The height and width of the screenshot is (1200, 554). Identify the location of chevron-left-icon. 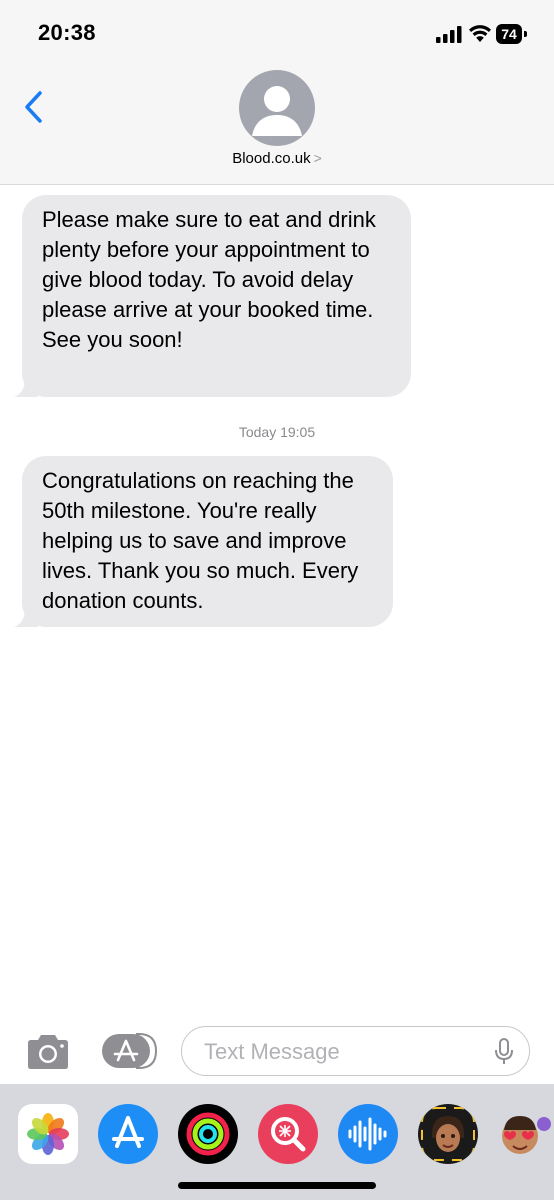
(33, 107).